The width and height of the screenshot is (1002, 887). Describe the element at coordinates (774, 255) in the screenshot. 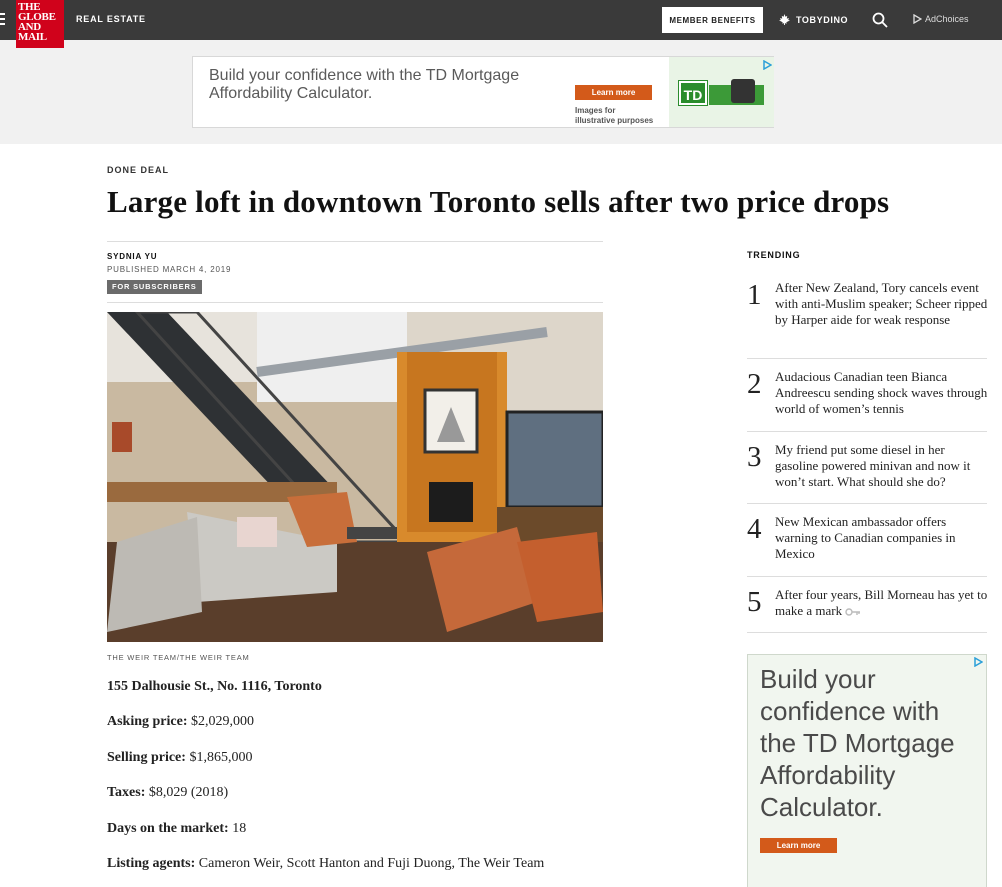

I see `trending-title: TRENDING` at that location.